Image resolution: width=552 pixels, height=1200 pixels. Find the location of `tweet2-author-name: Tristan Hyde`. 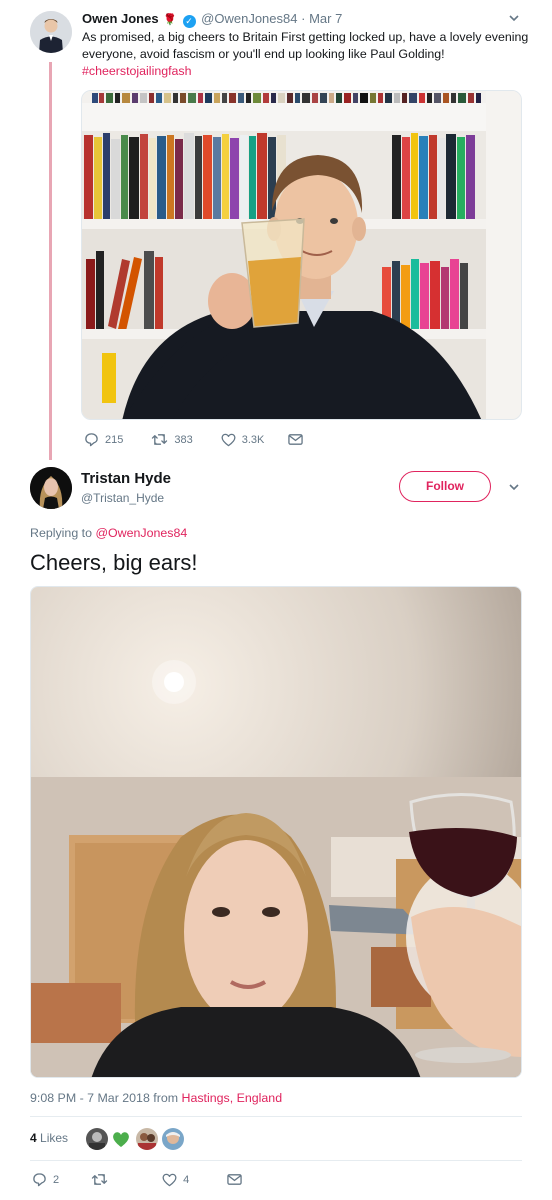

tweet2-author-name: Tristan Hyde is located at coordinates (126, 478).